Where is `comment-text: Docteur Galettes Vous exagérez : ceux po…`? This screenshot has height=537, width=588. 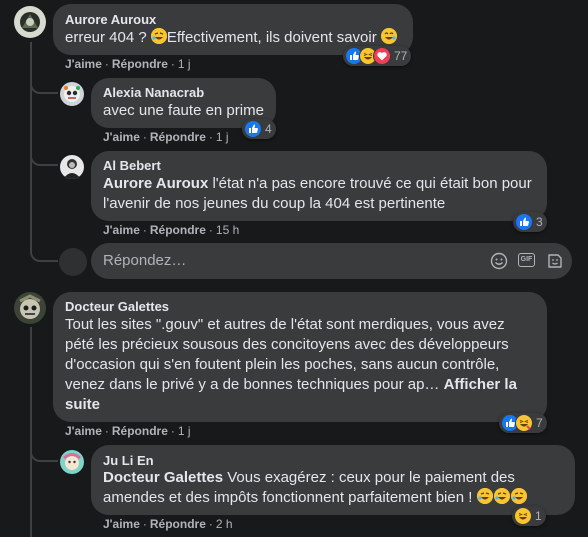 comment-text: Docteur Galettes Vous exagérez : ceux po… is located at coordinates (315, 488).